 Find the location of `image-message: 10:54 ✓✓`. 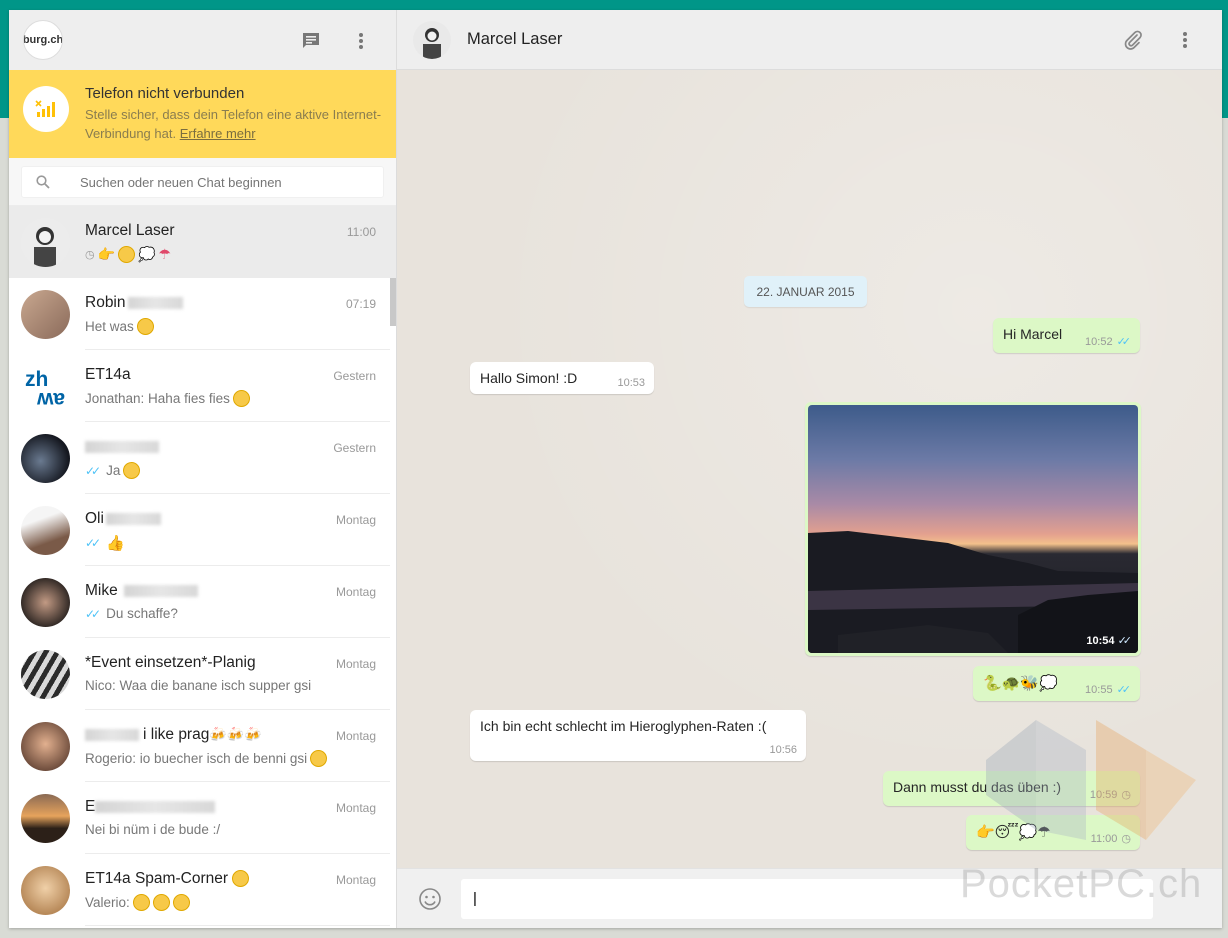

image-message: 10:54 ✓✓ is located at coordinates (973, 529).